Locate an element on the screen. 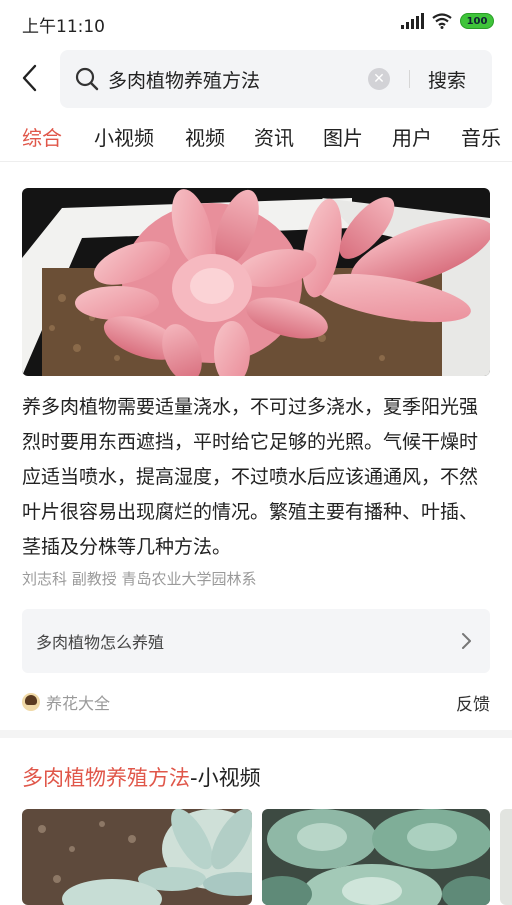  back-button is located at coordinates (30, 78).